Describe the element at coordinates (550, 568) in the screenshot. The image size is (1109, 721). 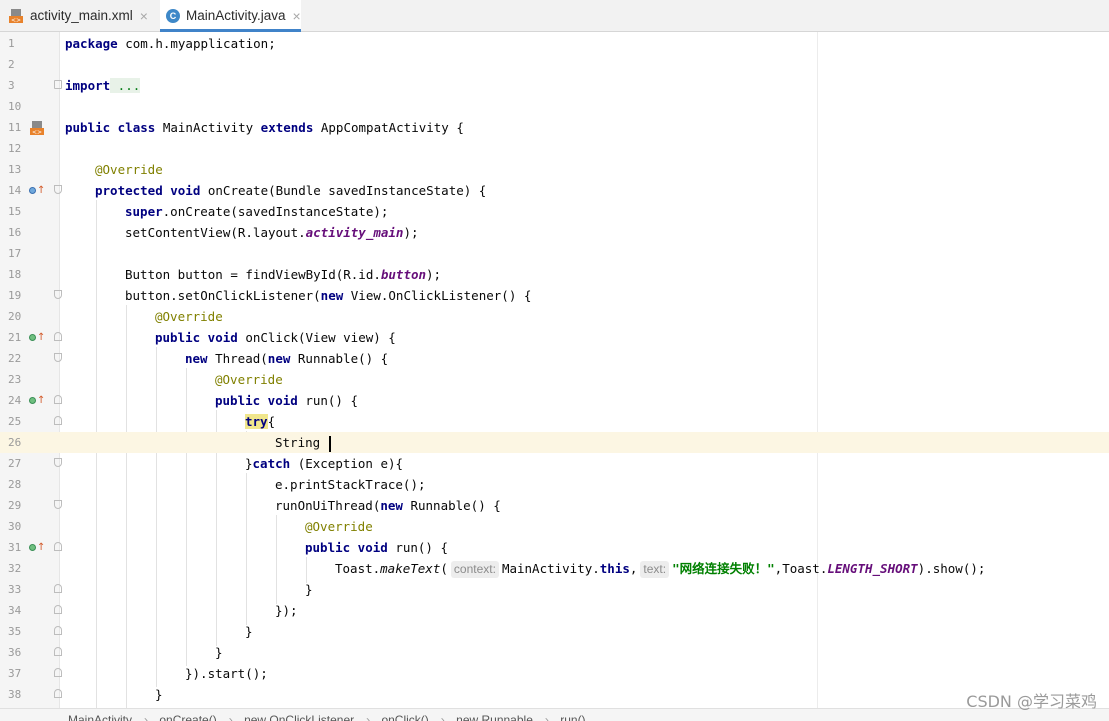
I see `code-token: MainActivity.` at that location.